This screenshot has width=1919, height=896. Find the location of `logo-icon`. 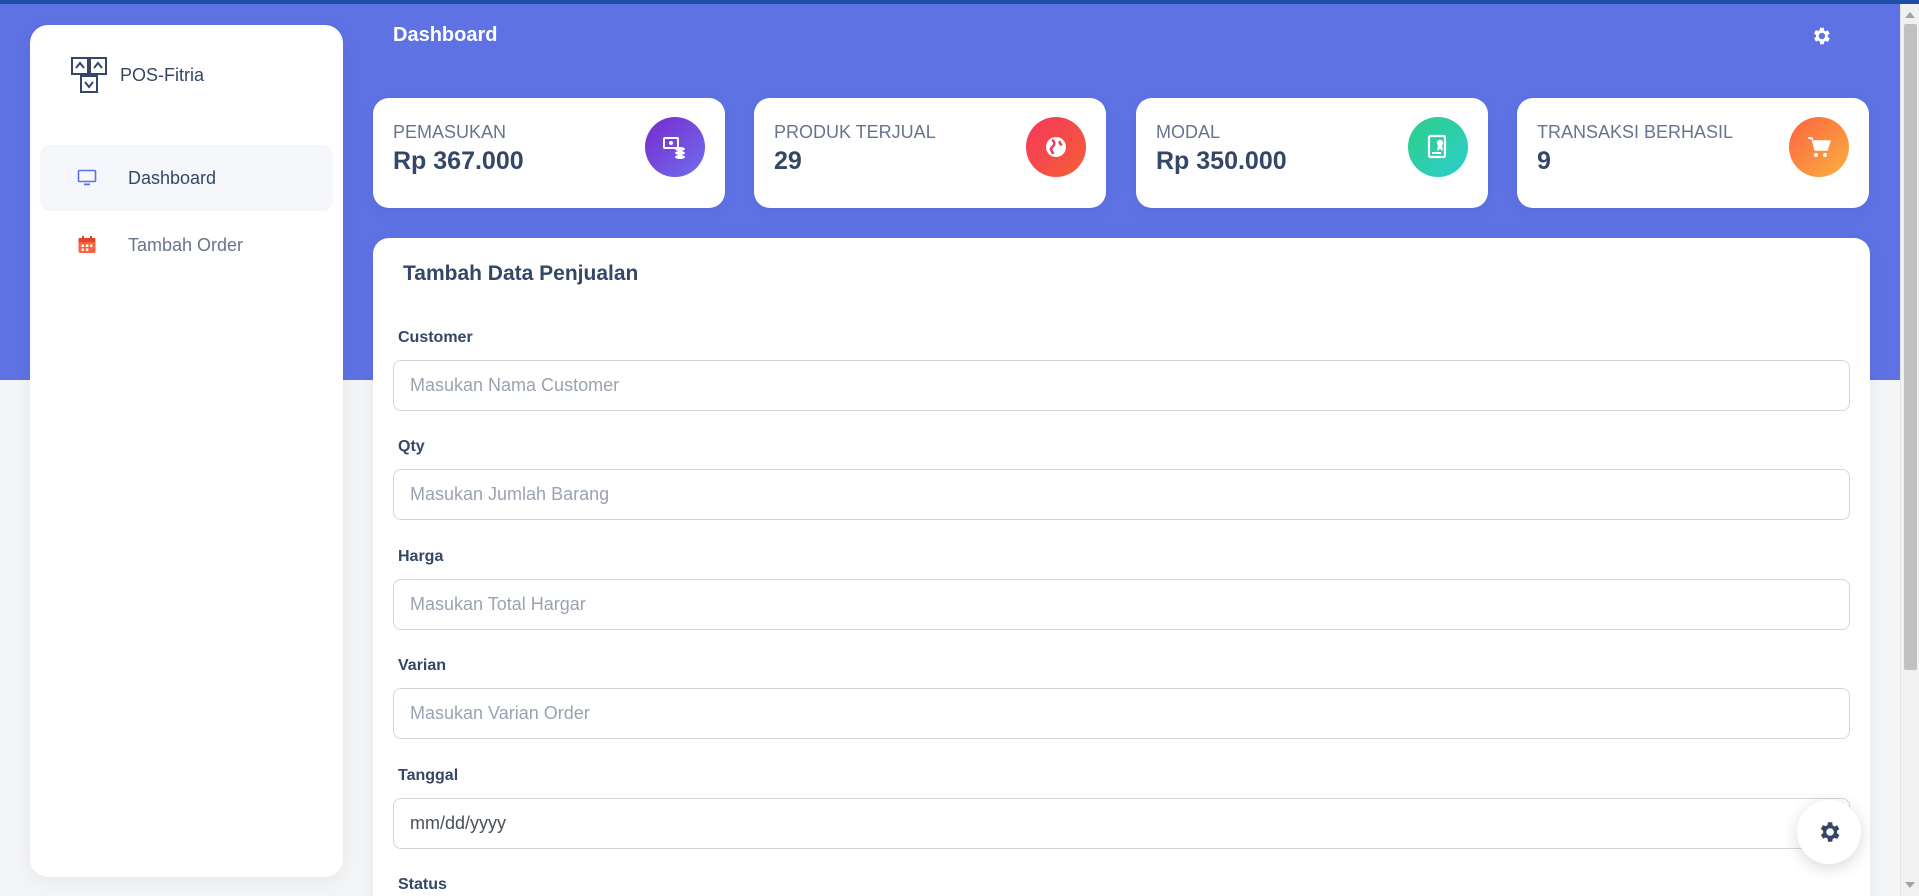

logo-icon is located at coordinates (89, 75).